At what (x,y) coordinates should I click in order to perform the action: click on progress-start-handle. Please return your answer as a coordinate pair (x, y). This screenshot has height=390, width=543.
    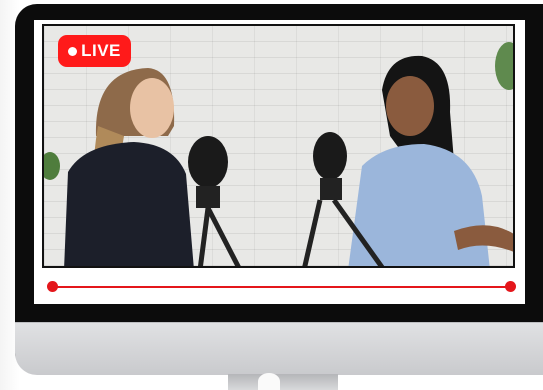
    Looking at the image, I should click on (52, 286).